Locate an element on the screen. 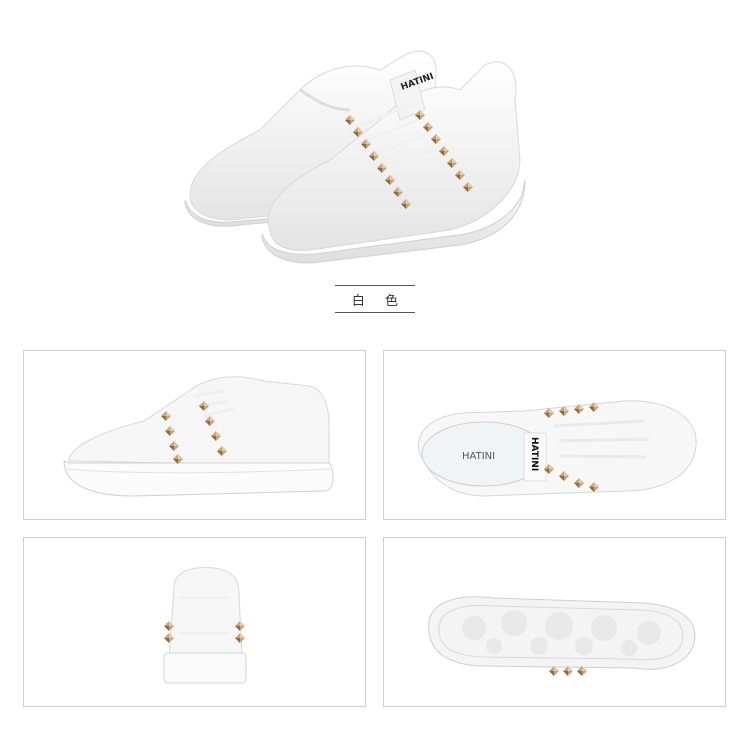  insole-brand-text: HATINI is located at coordinates (478, 456).